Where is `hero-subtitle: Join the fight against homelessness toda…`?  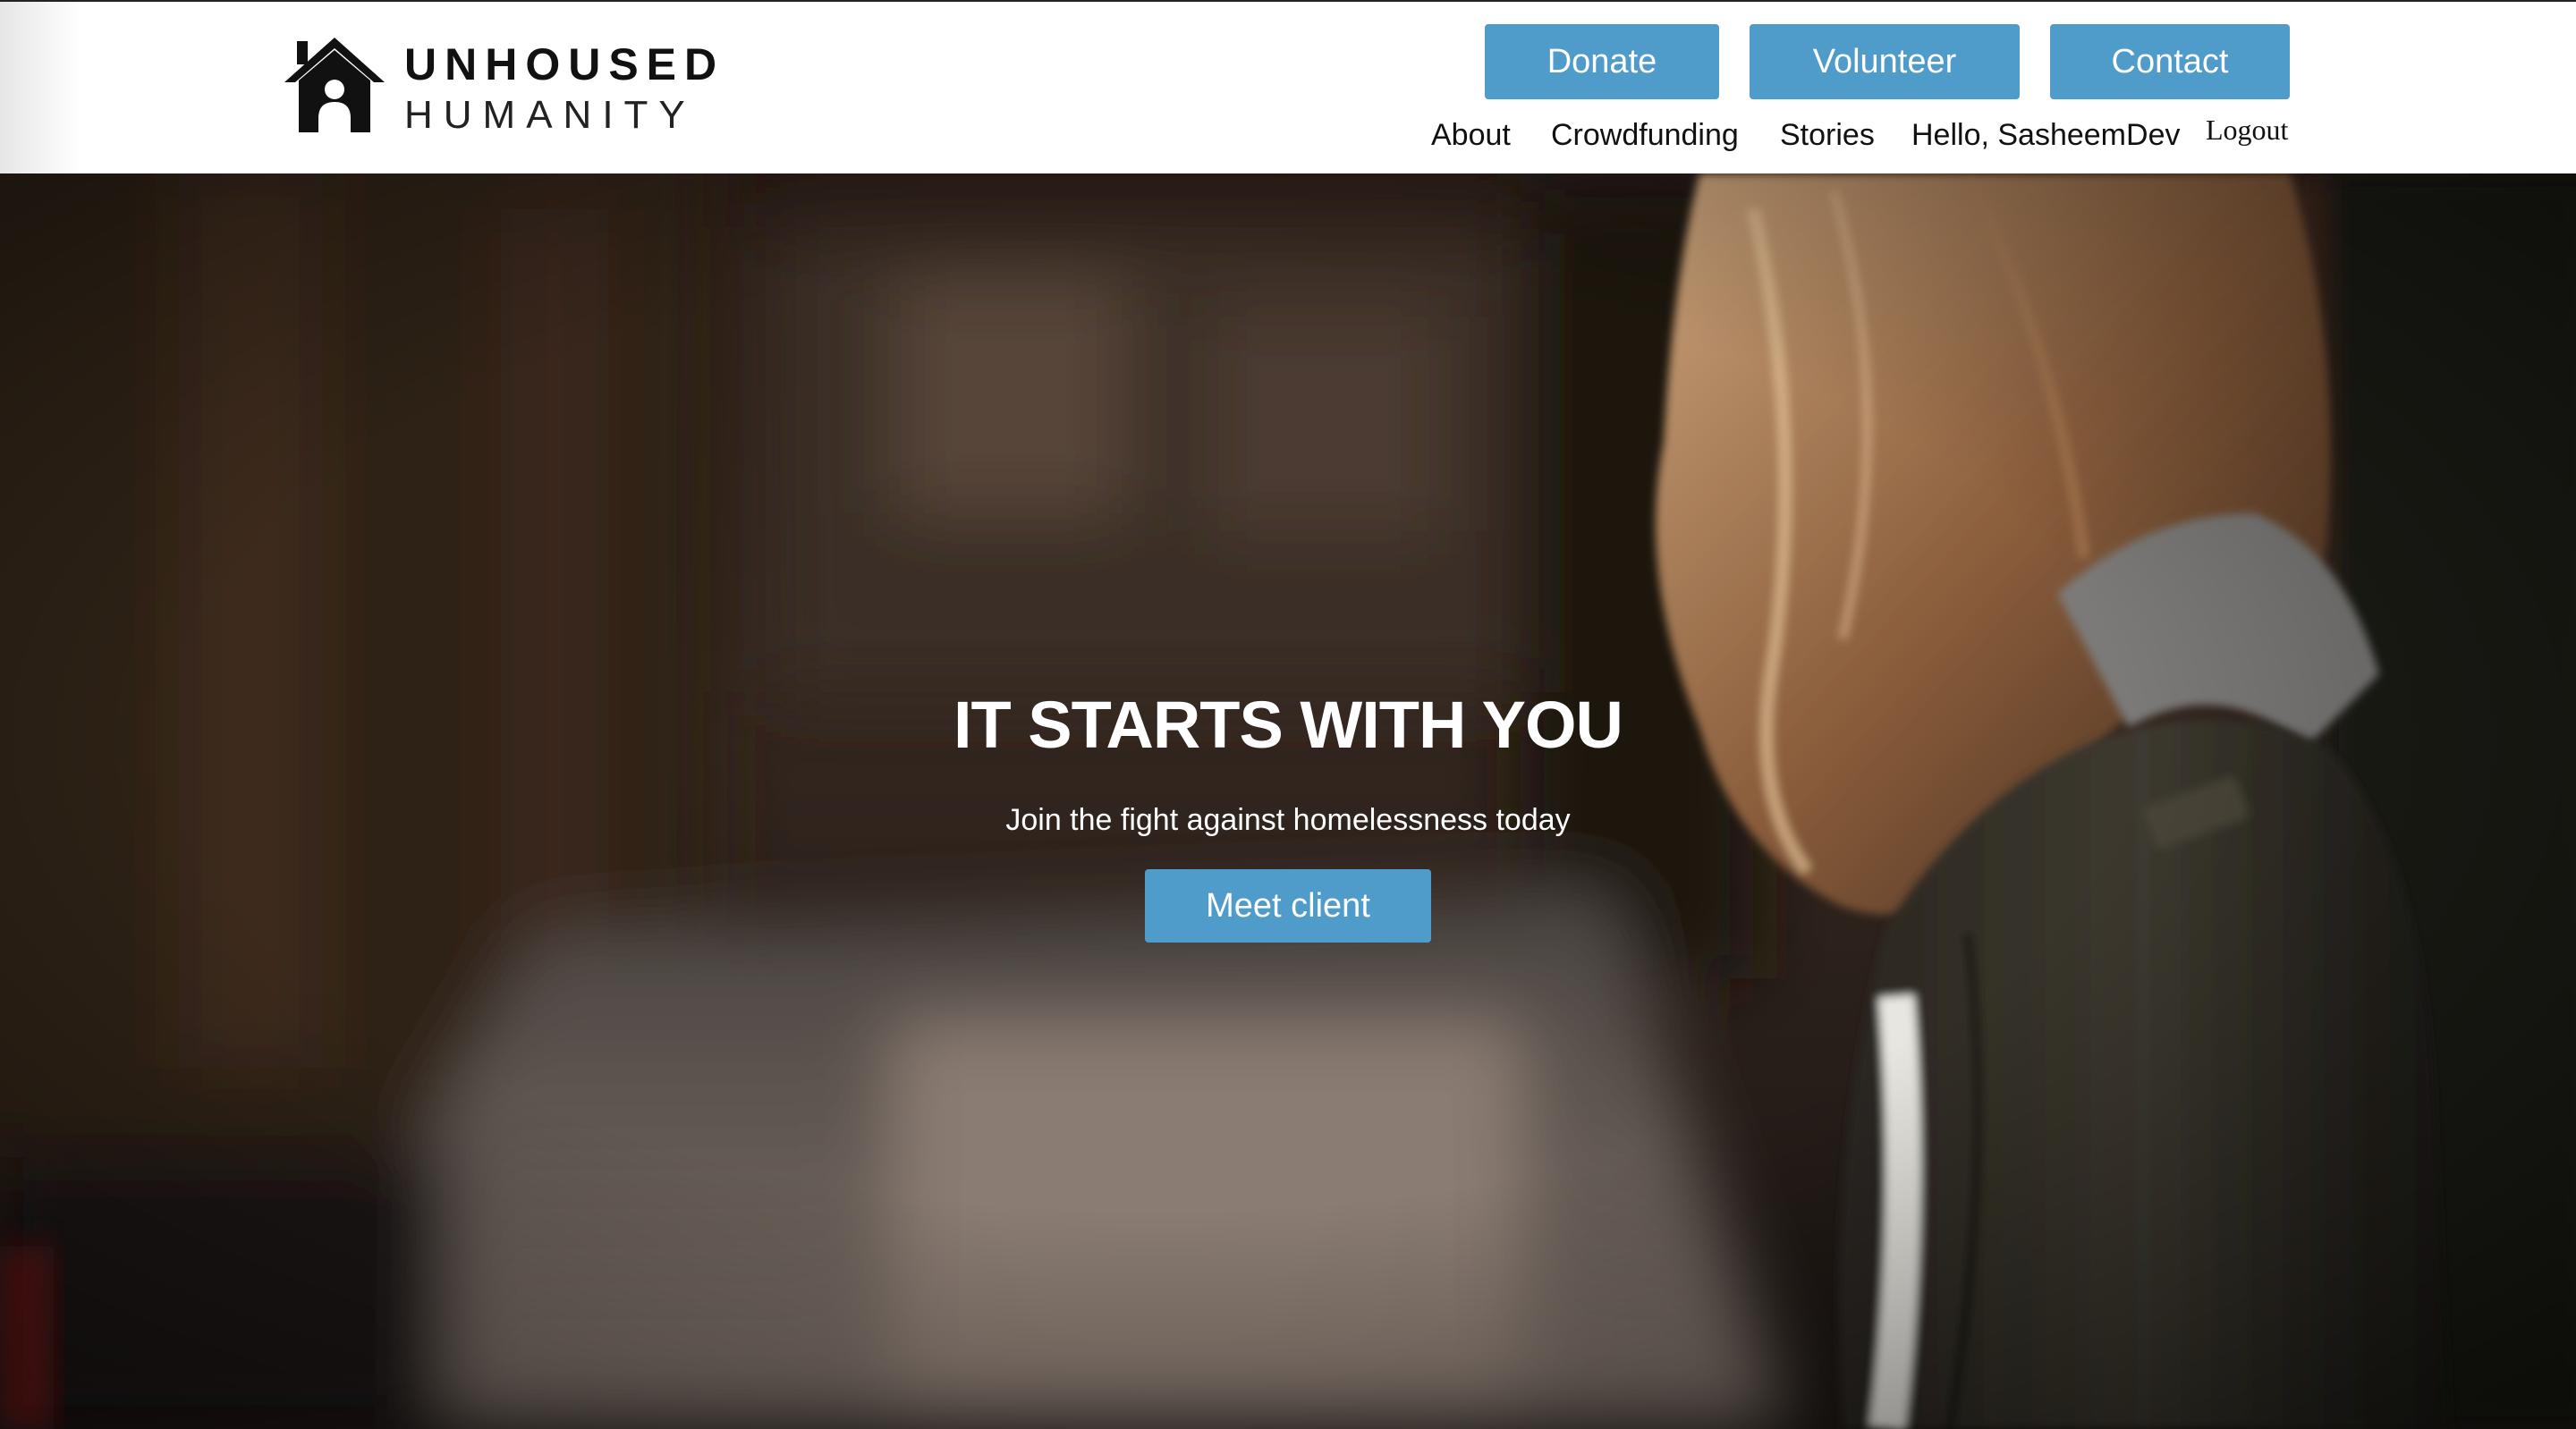 hero-subtitle: Join the fight against homelessness toda… is located at coordinates (1288, 820).